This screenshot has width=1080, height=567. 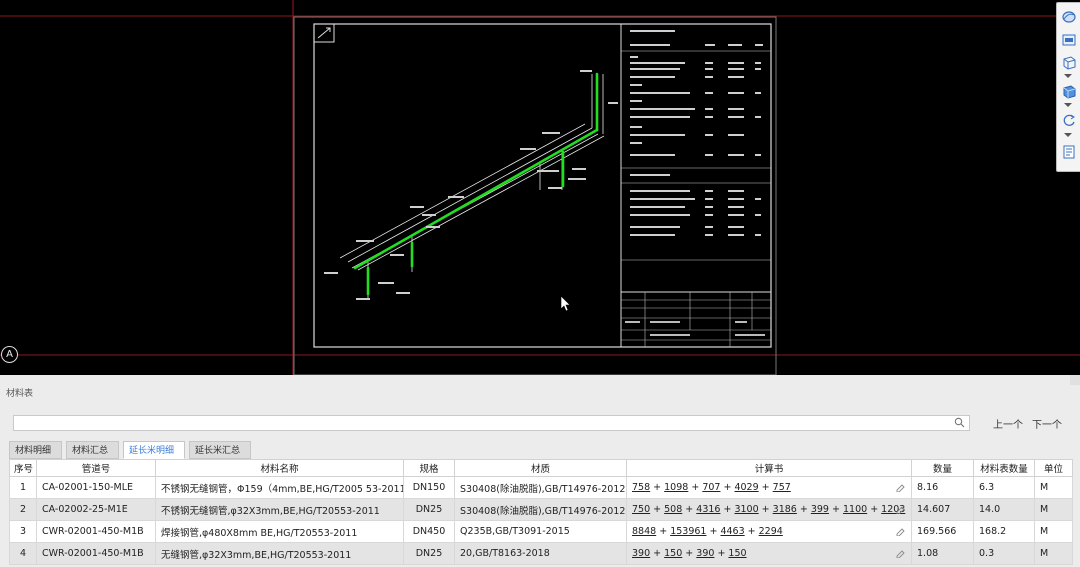 I want to click on row-index: 1, so click(x=23, y=487).